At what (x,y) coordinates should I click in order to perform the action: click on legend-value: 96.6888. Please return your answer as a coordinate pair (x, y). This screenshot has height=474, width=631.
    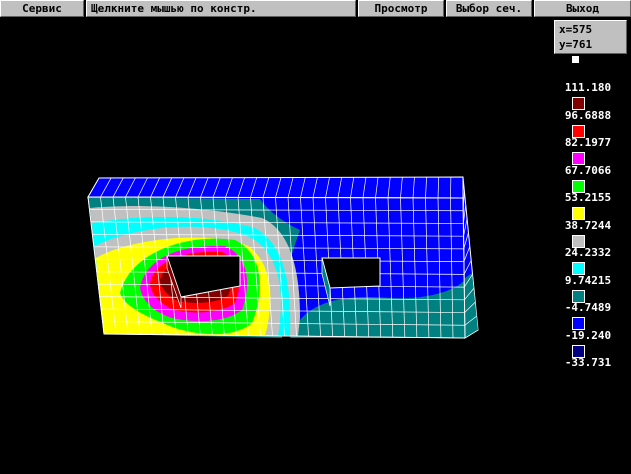
    Looking at the image, I should click on (588, 115).